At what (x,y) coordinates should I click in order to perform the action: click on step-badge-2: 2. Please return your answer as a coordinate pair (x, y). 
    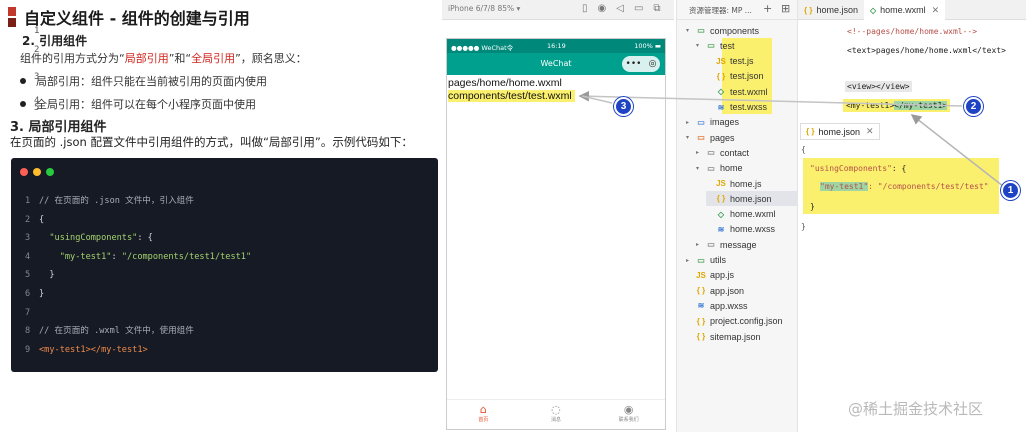
    Looking at the image, I should click on (973, 106).